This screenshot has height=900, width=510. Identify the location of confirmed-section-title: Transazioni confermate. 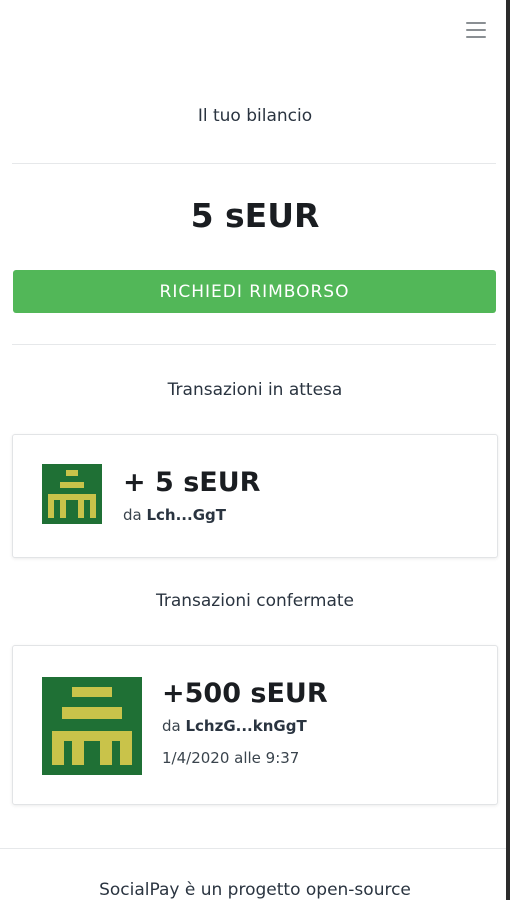
(255, 601).